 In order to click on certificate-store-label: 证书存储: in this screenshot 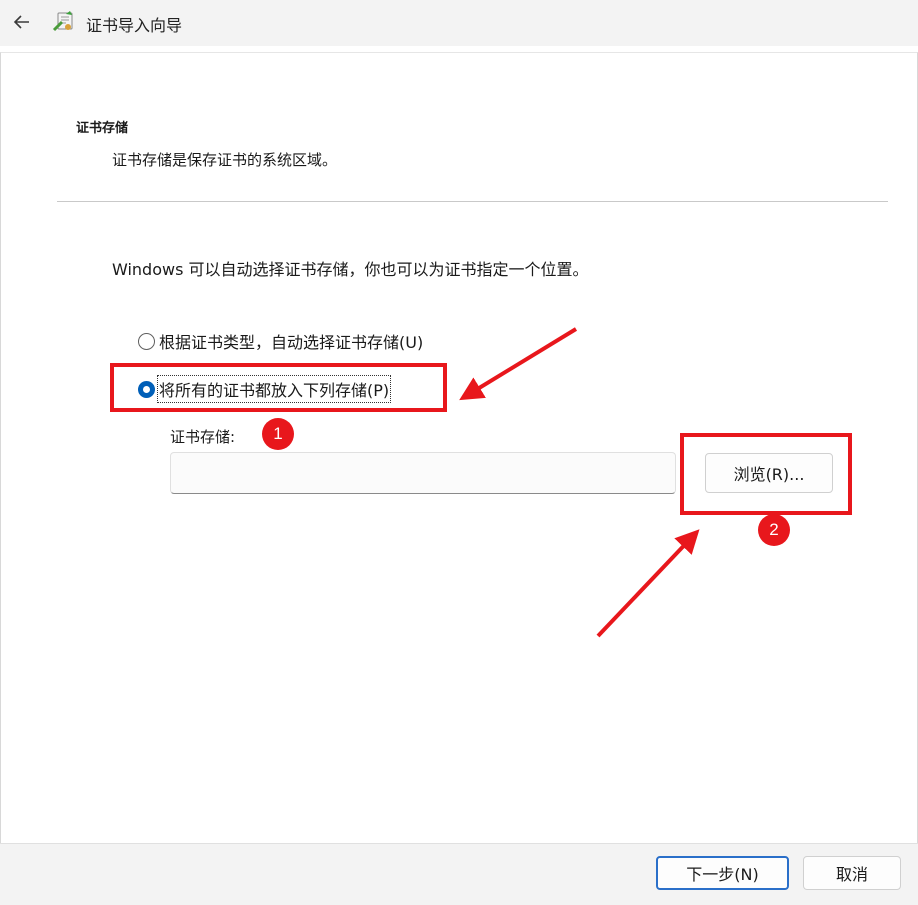, I will do `click(203, 437)`.